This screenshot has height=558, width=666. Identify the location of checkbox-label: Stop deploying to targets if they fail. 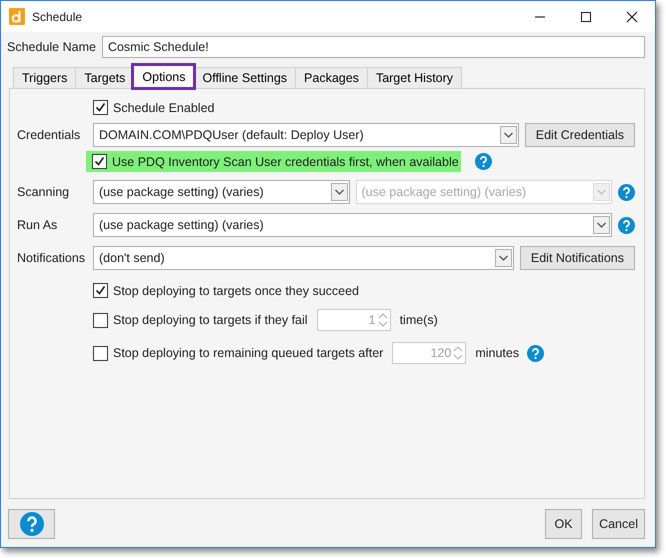
(210, 320).